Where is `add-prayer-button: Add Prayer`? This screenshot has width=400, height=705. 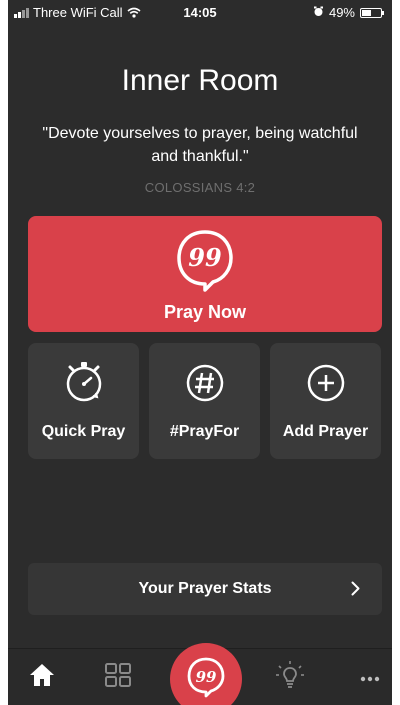 add-prayer-button: Add Prayer is located at coordinates (325, 401).